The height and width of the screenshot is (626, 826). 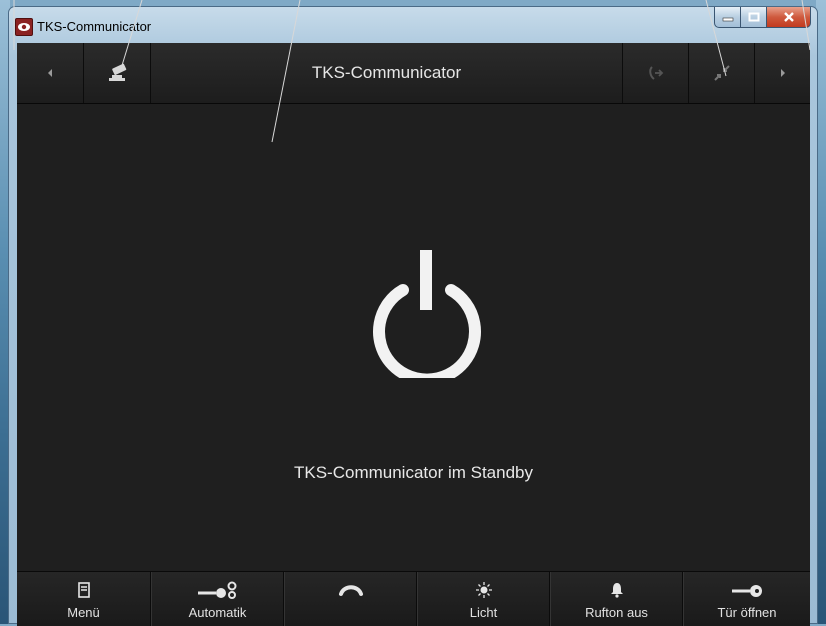 What do you see at coordinates (483, 599) in the screenshot?
I see `licht-button: Licht` at bounding box center [483, 599].